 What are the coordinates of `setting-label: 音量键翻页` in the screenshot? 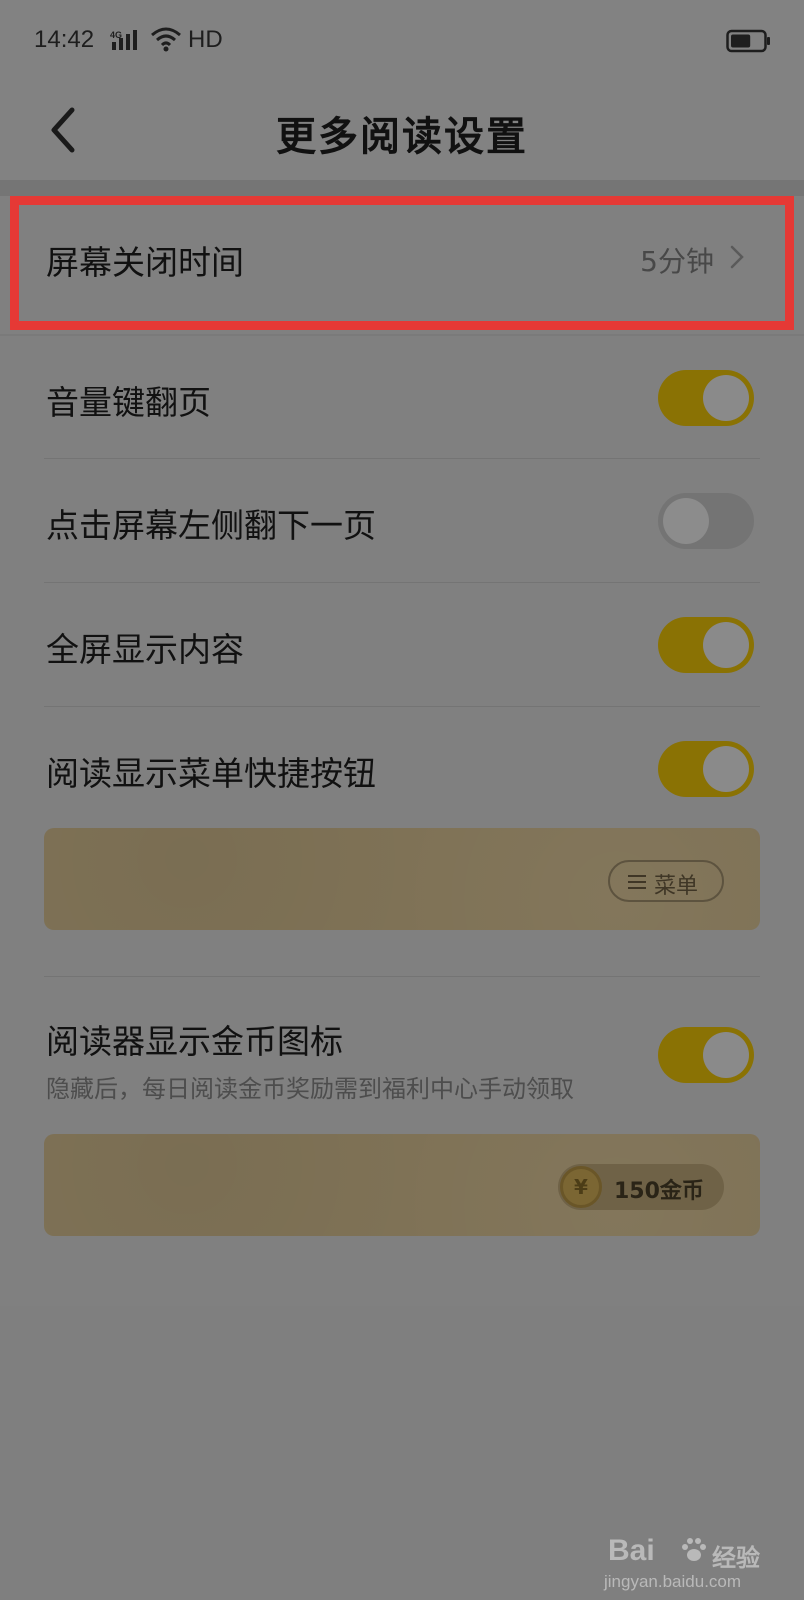 It's located at (128, 402).